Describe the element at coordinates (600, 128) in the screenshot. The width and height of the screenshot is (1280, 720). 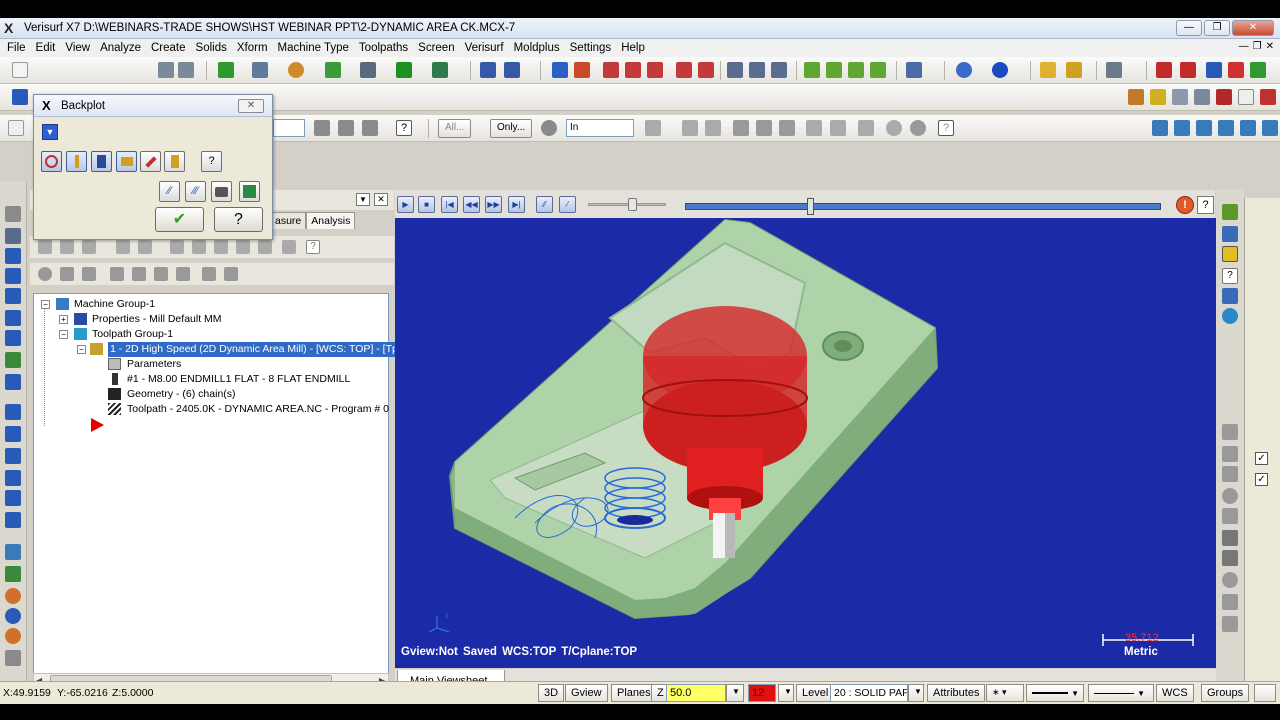
I see `in-dropdown: In` at that location.